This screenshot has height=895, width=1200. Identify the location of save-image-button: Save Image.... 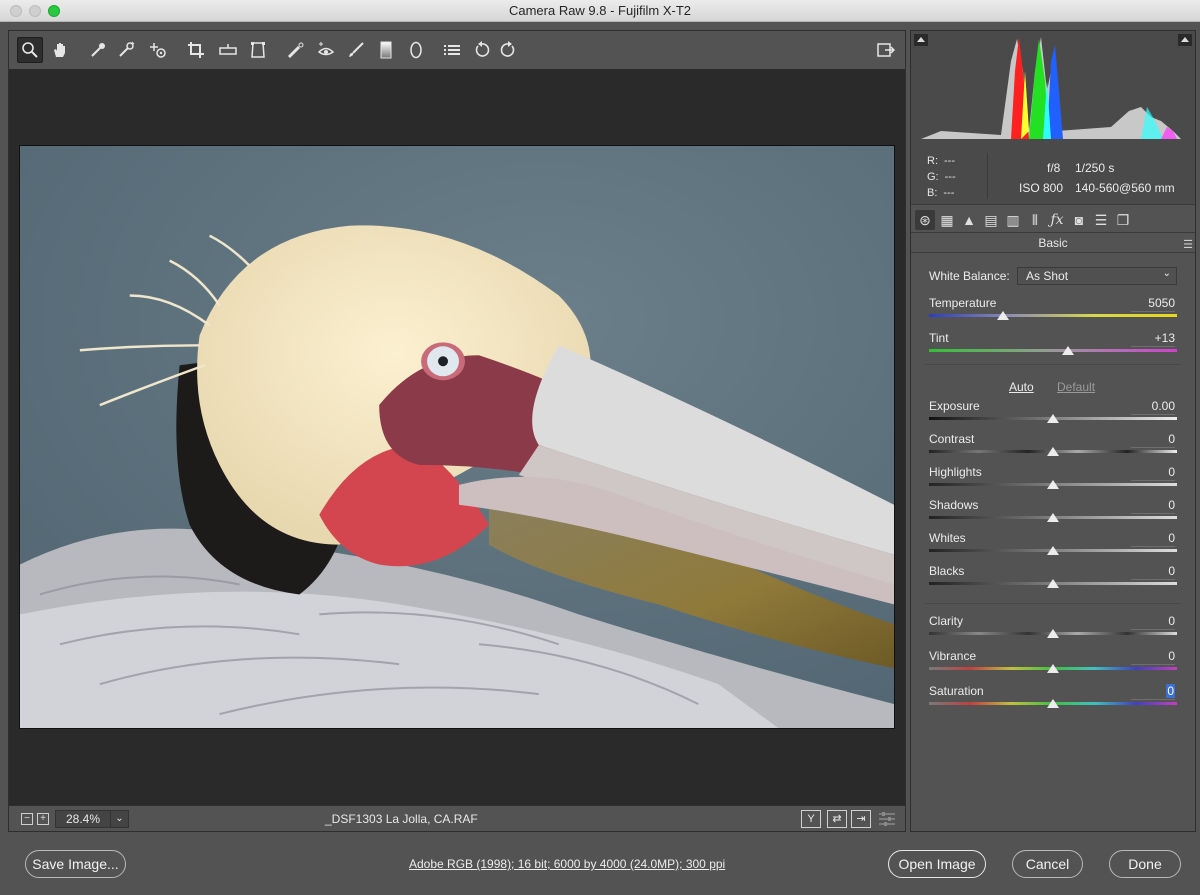
(75, 864).